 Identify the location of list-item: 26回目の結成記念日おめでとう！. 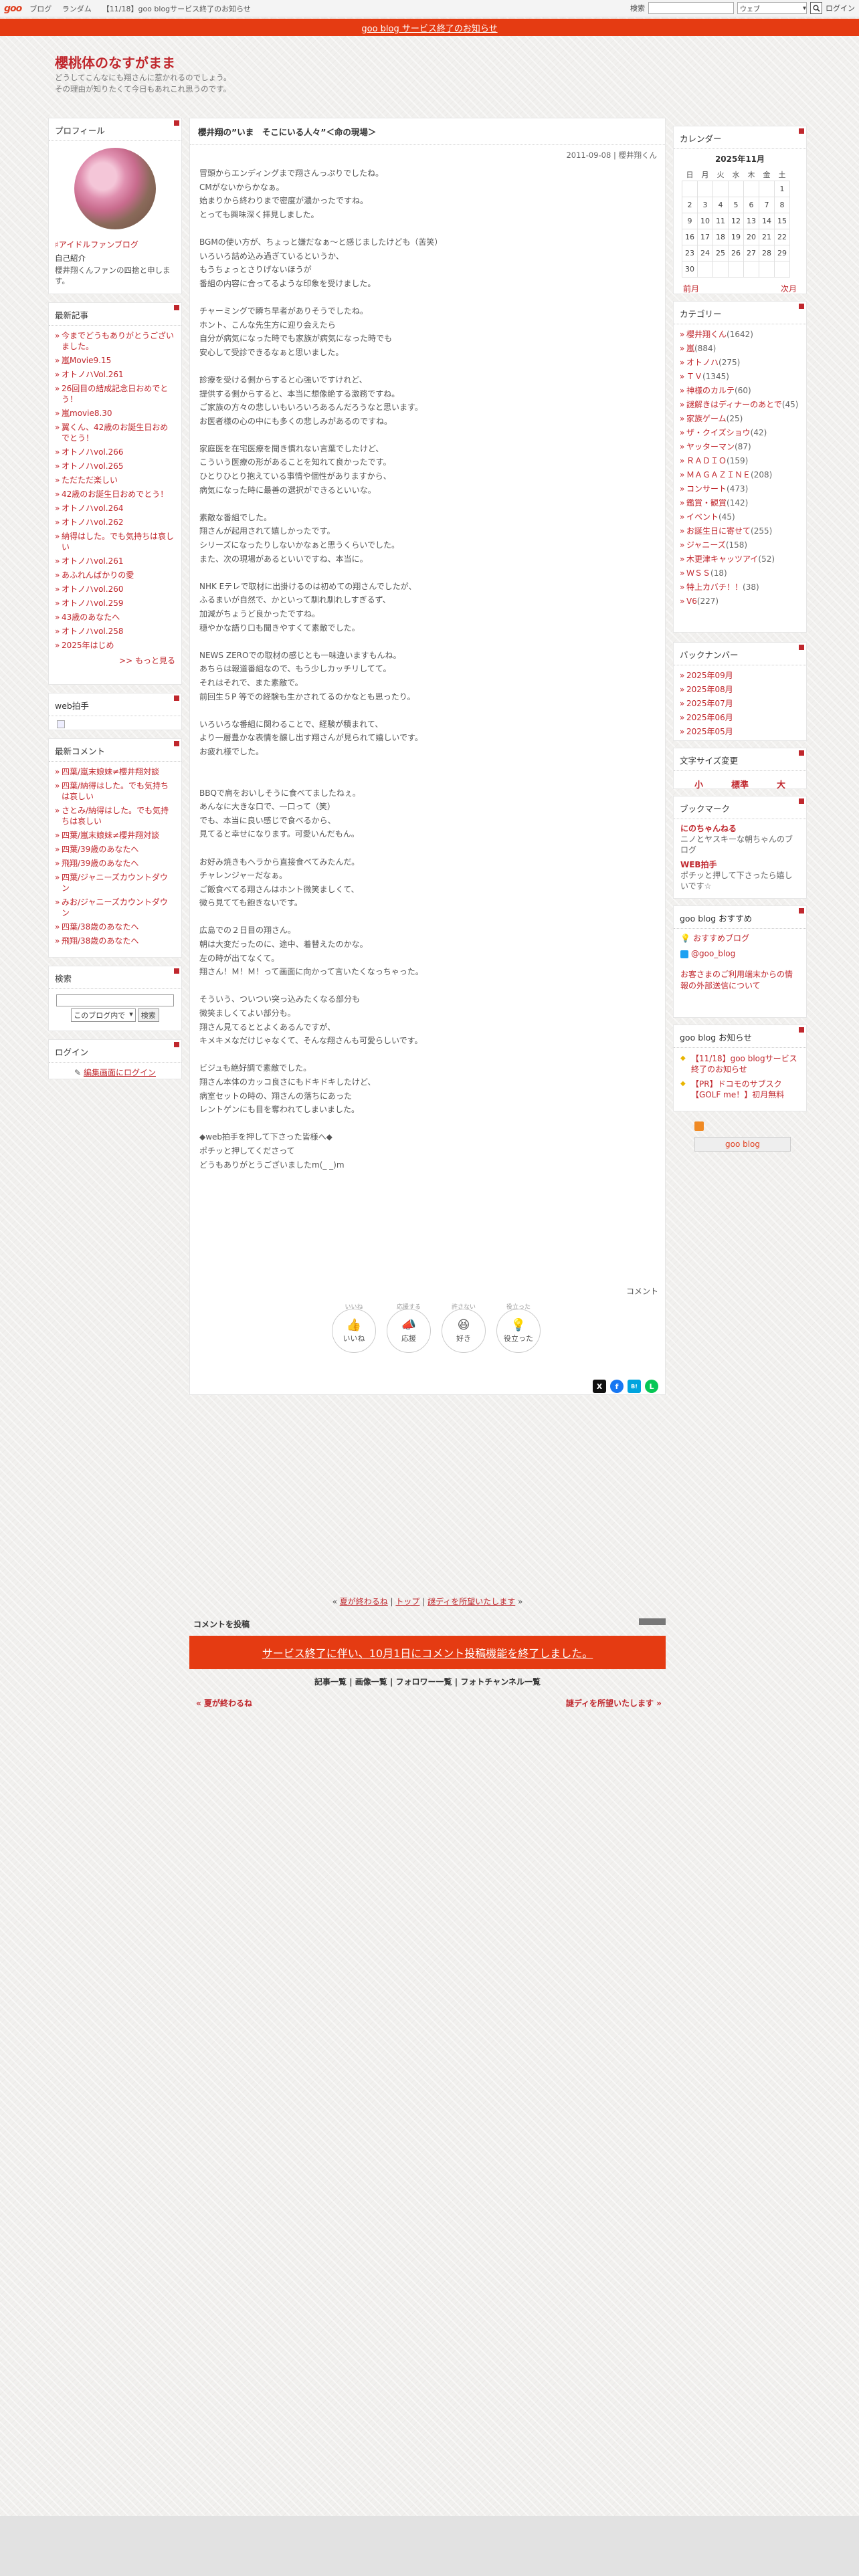
(115, 393).